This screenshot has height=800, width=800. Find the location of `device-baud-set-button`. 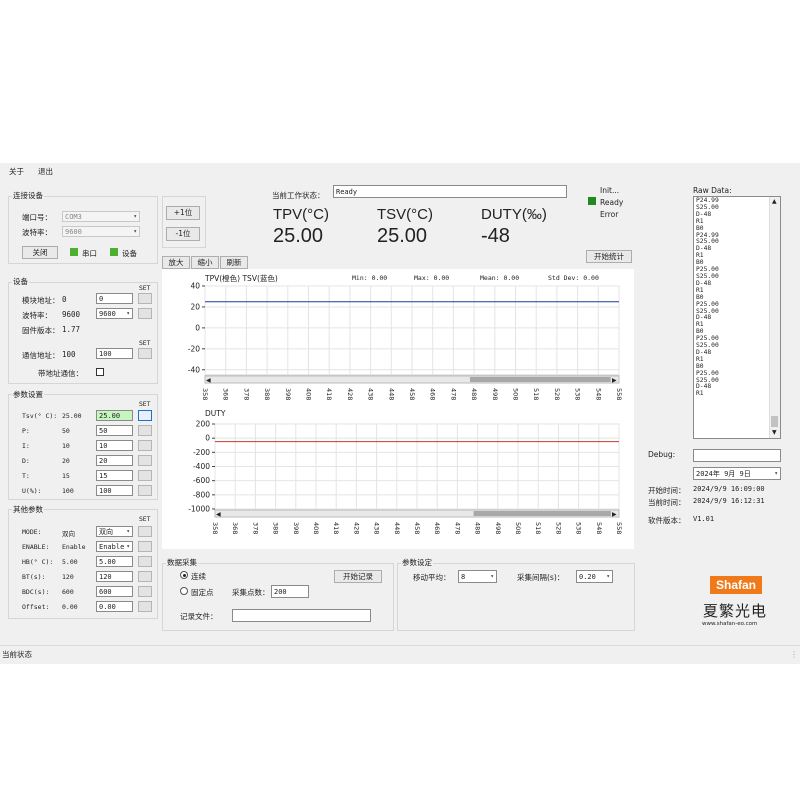

device-baud-set-button is located at coordinates (145, 313).